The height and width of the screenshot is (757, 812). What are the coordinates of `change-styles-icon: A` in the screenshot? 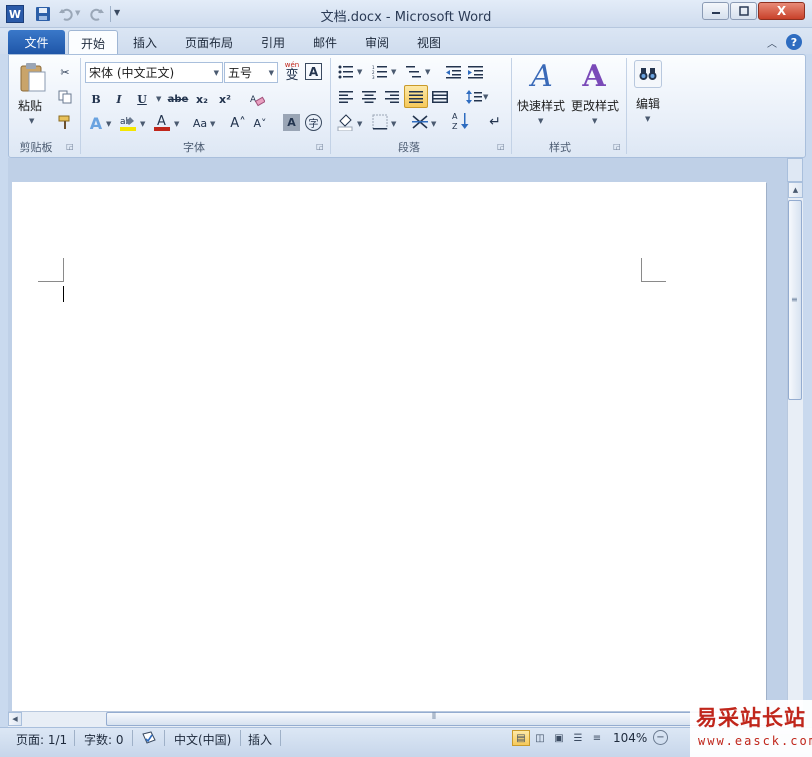 It's located at (594, 76).